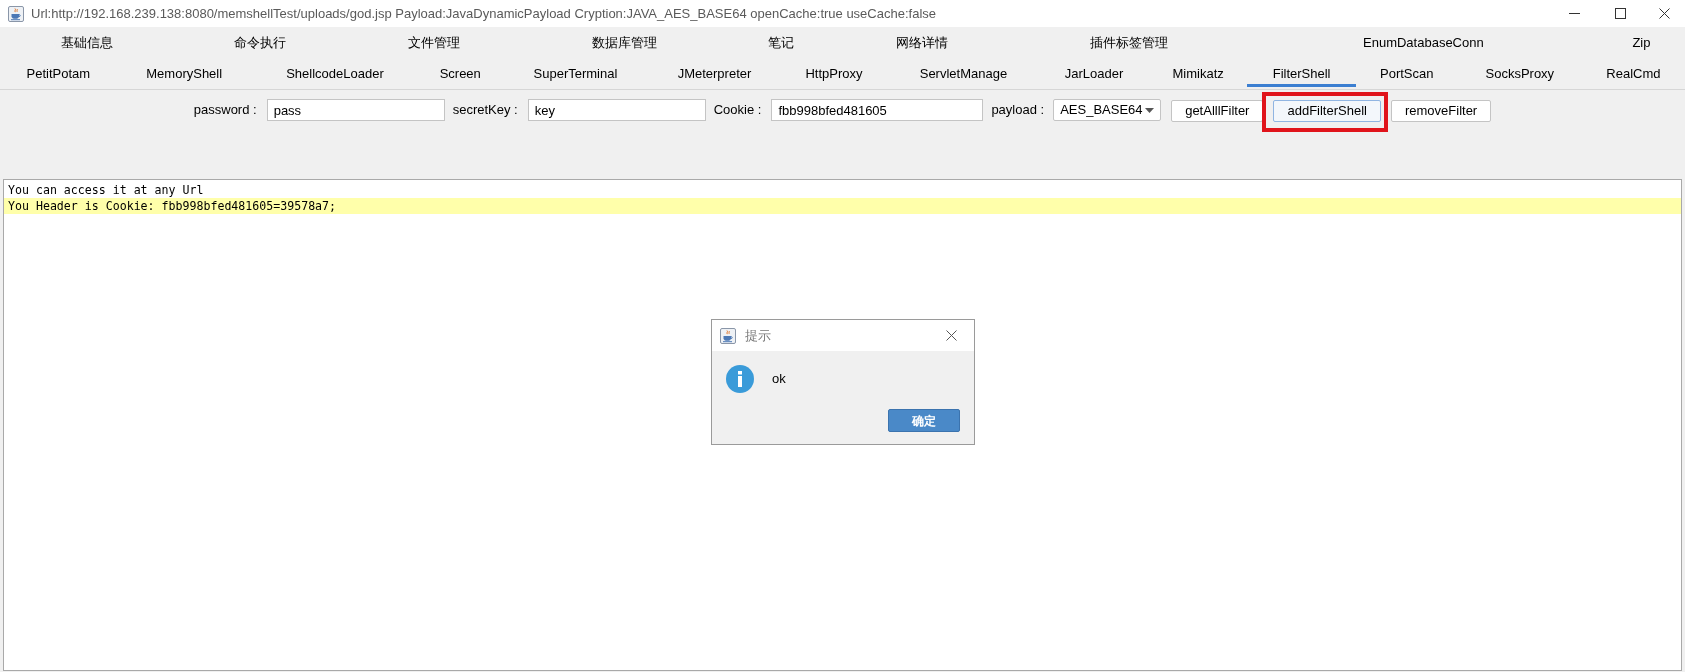 This screenshot has height=672, width=1685. What do you see at coordinates (1423, 42) in the screenshot?
I see `tab: EnumDatabaseConn` at bounding box center [1423, 42].